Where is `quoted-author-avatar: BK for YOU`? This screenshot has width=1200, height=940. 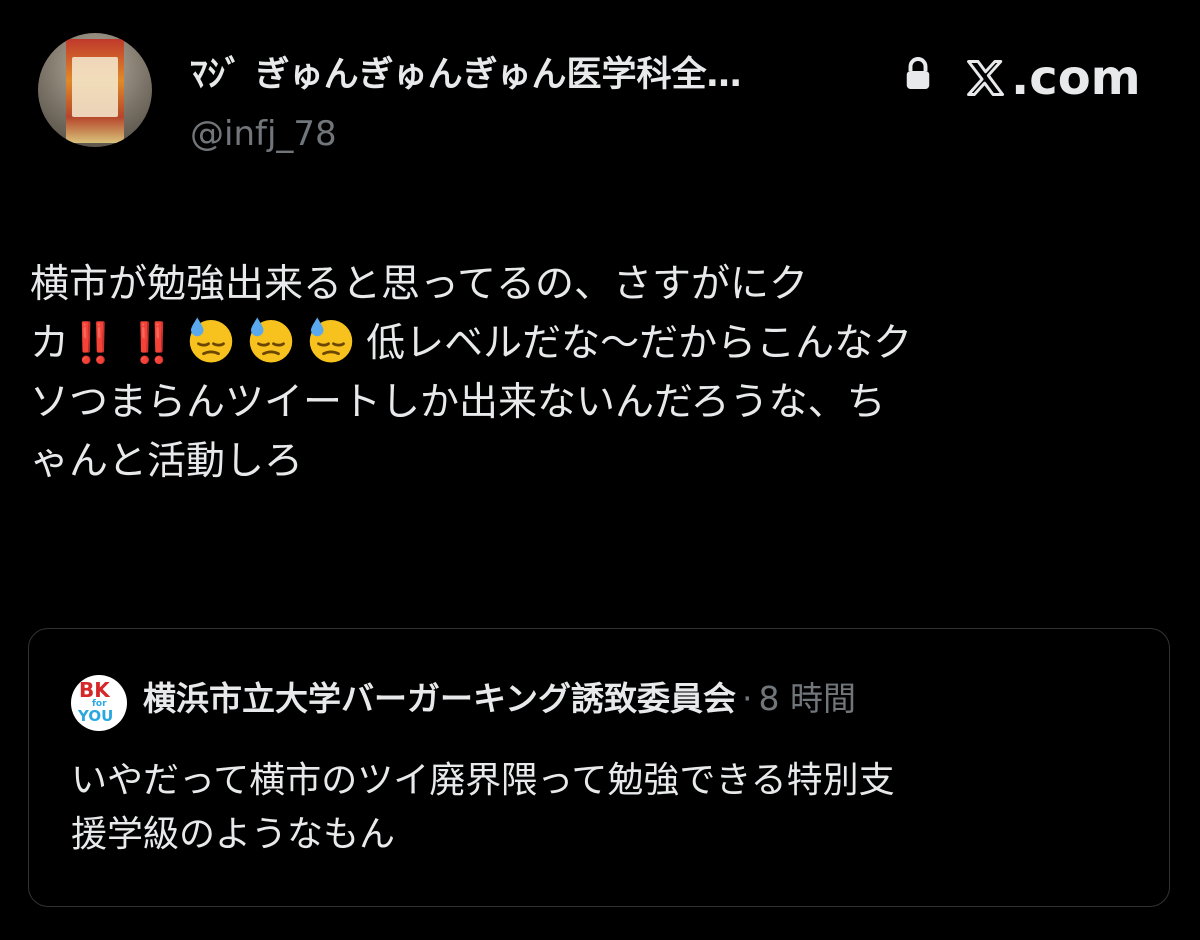 quoted-author-avatar: BK for YOU is located at coordinates (99, 703).